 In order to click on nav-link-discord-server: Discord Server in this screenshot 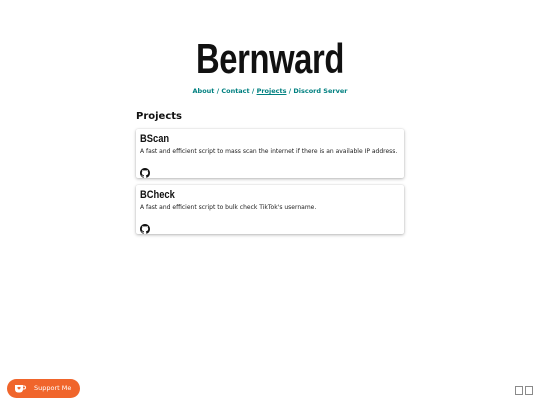, I will do `click(320, 91)`.